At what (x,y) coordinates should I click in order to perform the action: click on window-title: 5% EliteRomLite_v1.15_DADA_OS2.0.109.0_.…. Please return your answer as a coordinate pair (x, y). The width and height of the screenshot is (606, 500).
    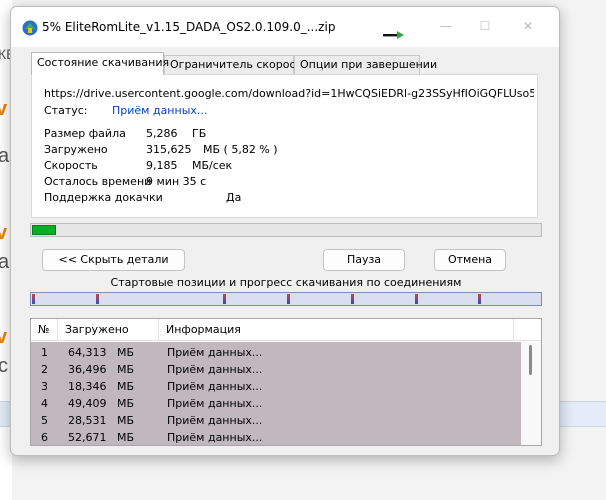
    Looking at the image, I should click on (189, 27).